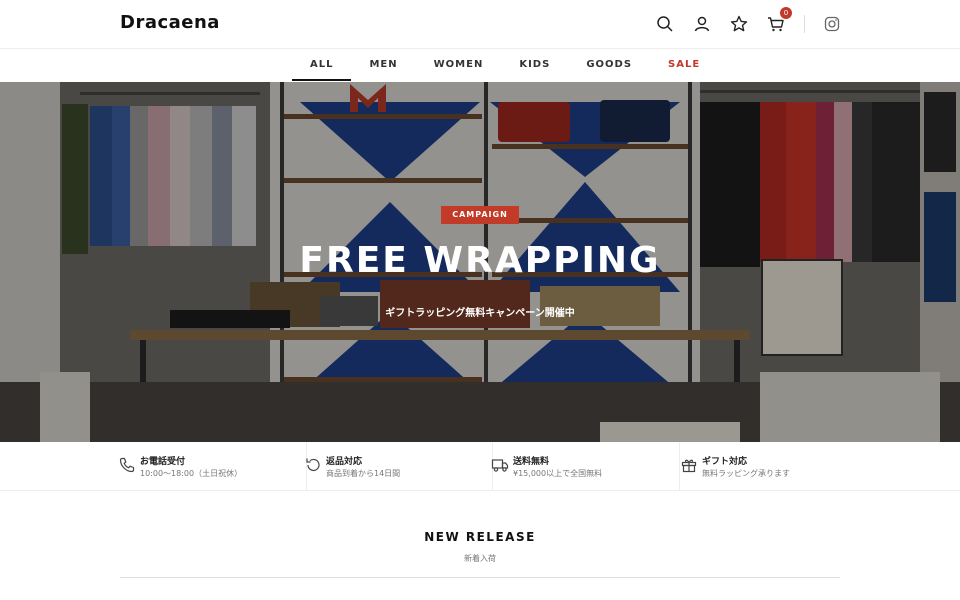 The image size is (960, 600). I want to click on hero-title: FREE WRAPPING, so click(480, 260).